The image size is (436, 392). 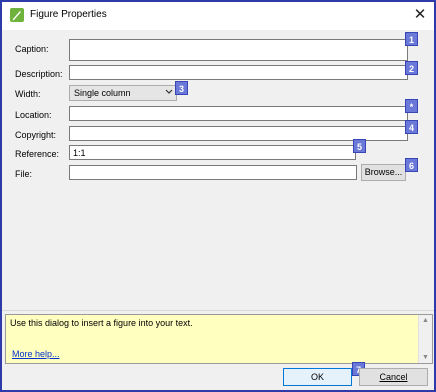 I want to click on window-title: Figure Properties, so click(x=68, y=14).